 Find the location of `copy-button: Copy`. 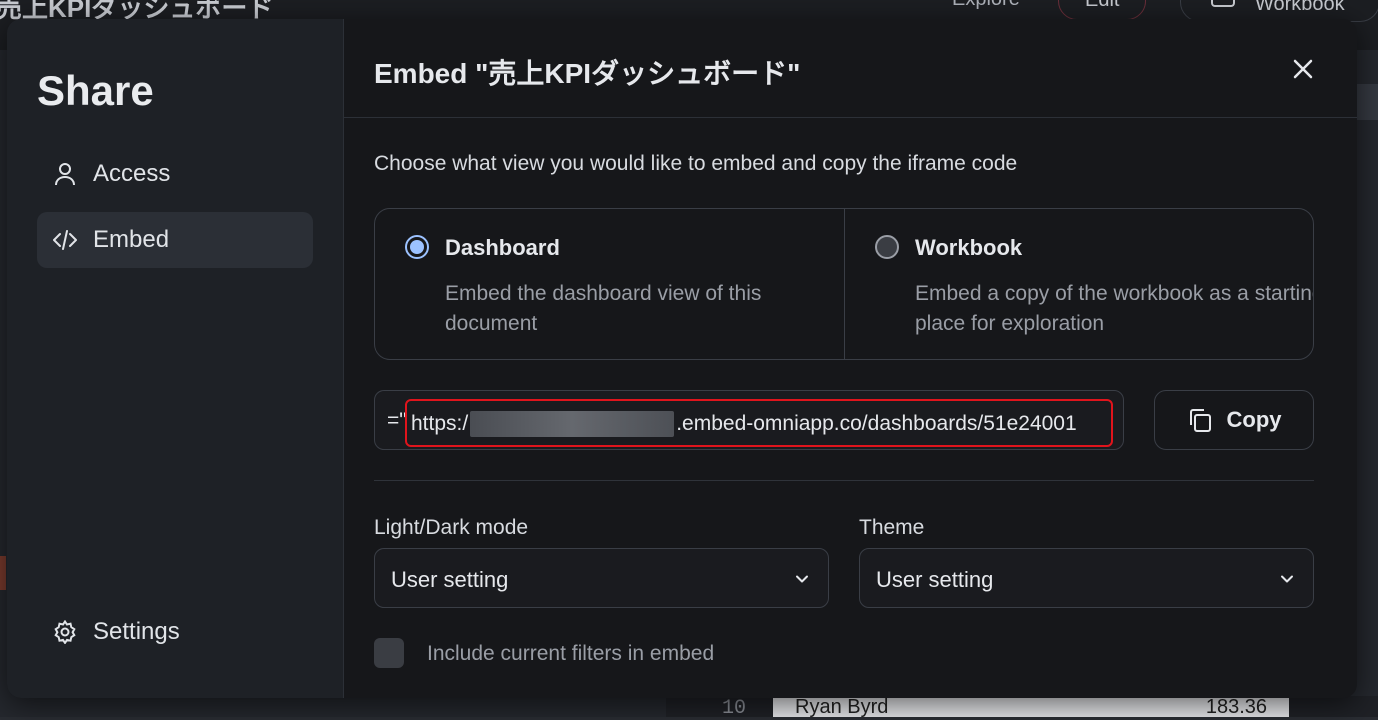

copy-button: Copy is located at coordinates (1234, 420).